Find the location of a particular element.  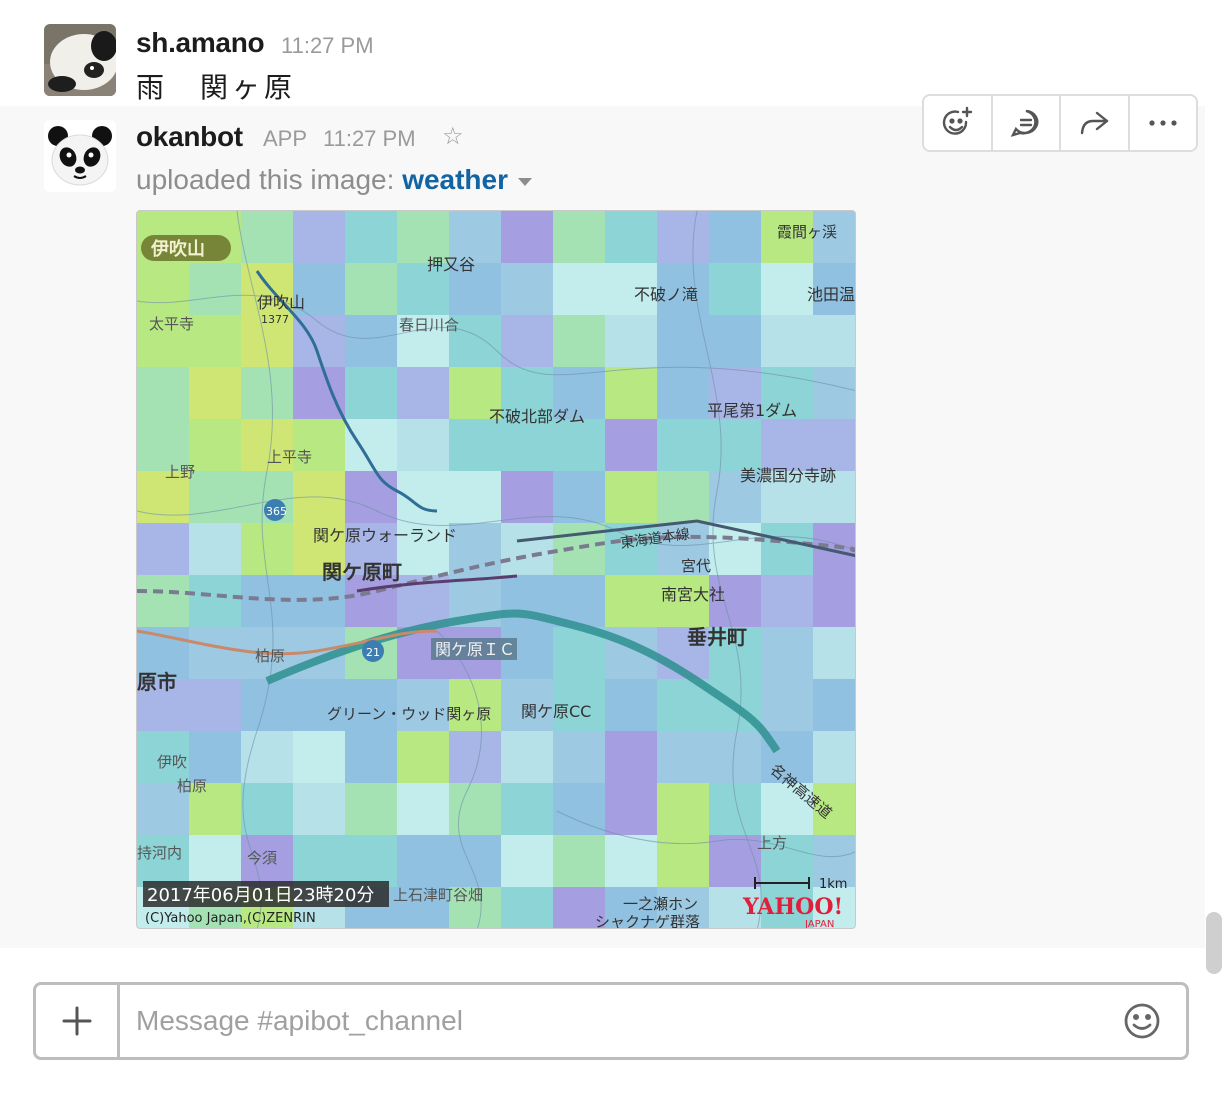

avatar-okanbot is located at coordinates (80, 156).